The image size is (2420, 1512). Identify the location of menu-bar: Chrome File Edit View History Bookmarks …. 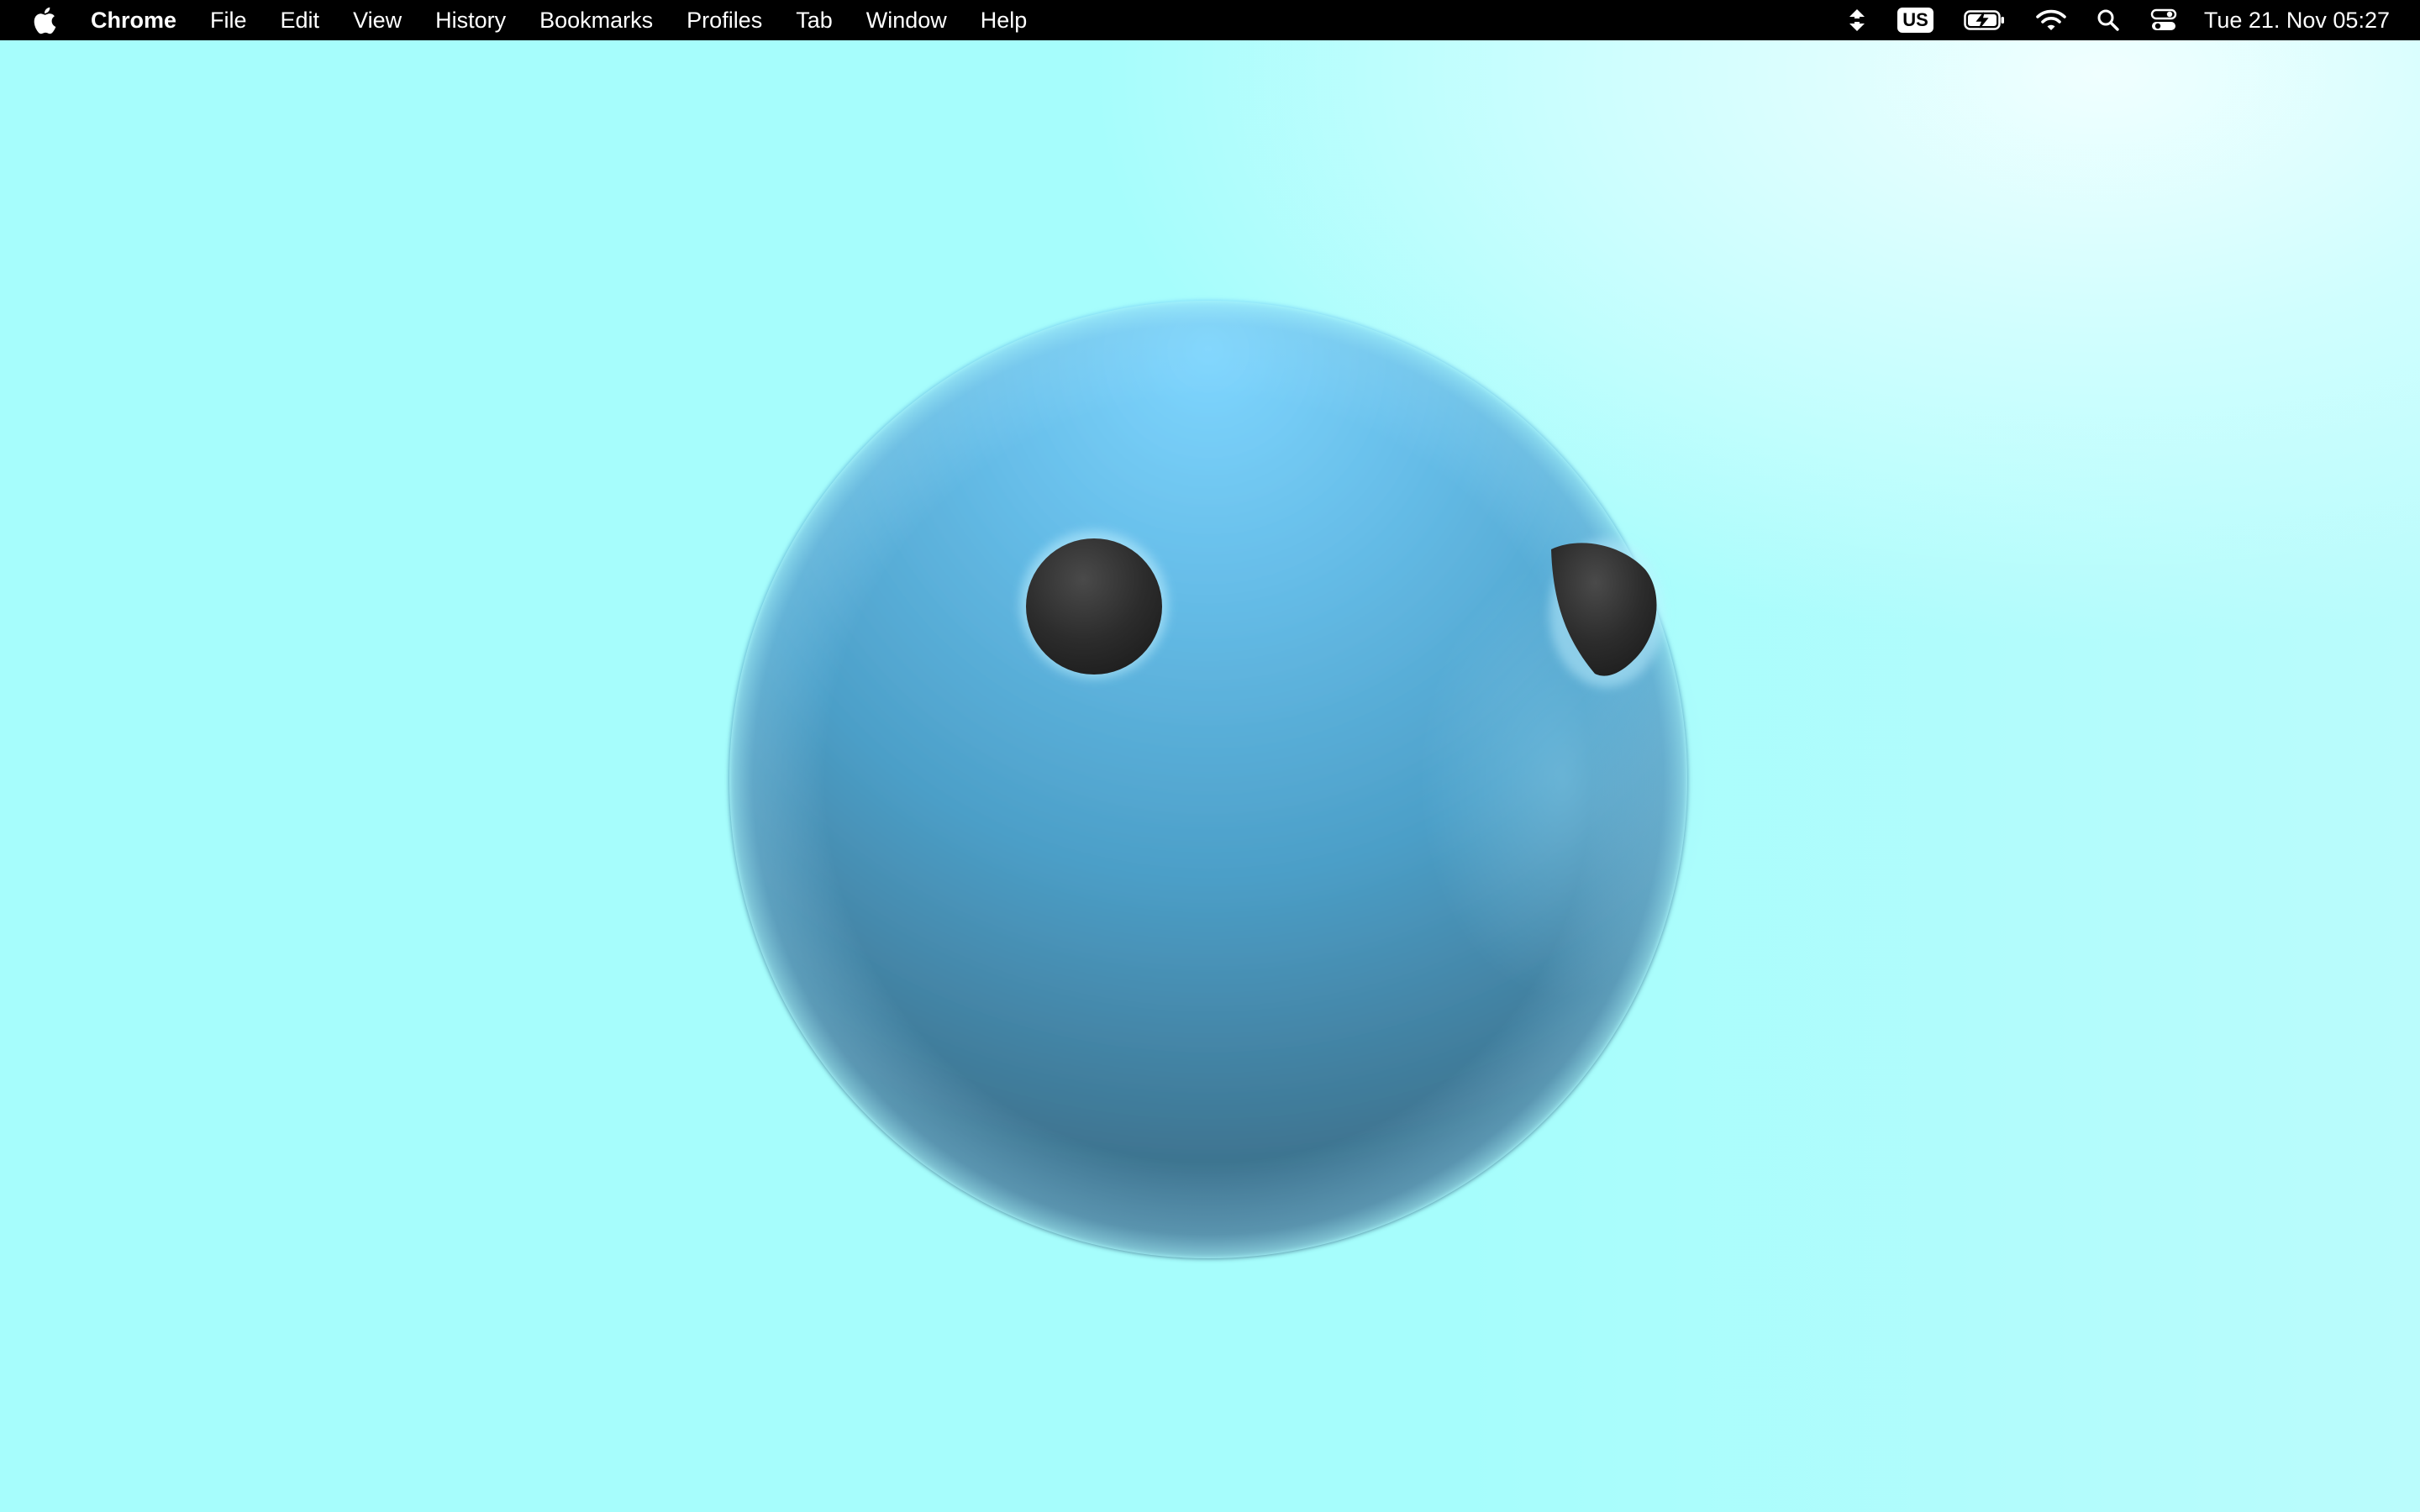
(1210, 20).